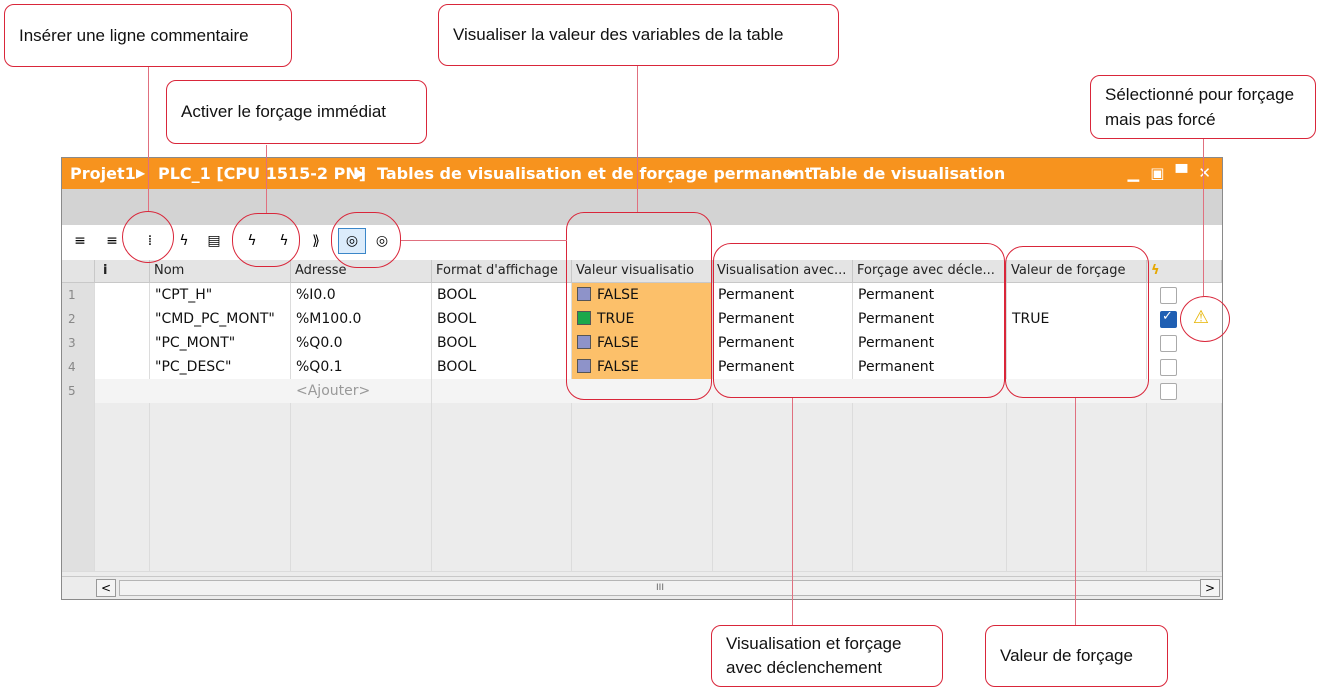 This screenshot has width=1320, height=691. What do you see at coordinates (106, 588) in the screenshot?
I see `scroll-left-icon: <` at bounding box center [106, 588].